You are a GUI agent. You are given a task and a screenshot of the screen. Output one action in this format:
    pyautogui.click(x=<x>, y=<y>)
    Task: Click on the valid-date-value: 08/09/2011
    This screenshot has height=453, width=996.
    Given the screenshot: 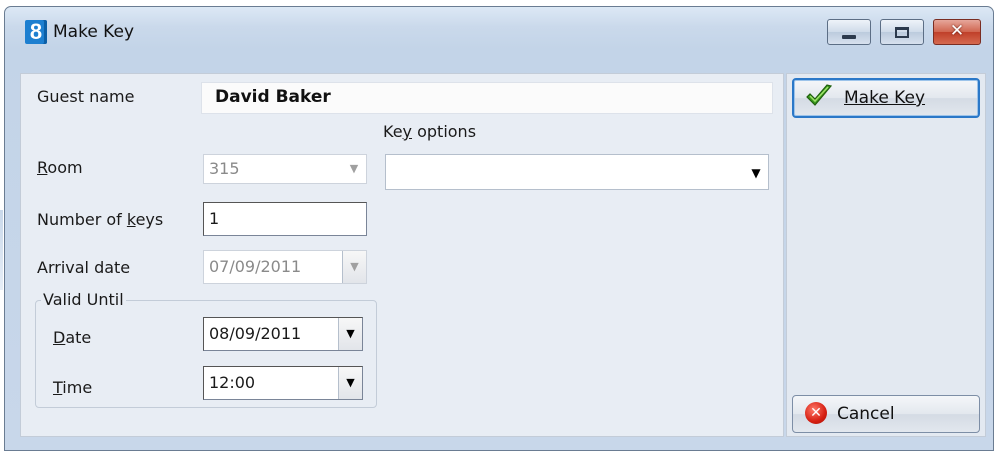 What is the action you would take?
    pyautogui.click(x=255, y=333)
    